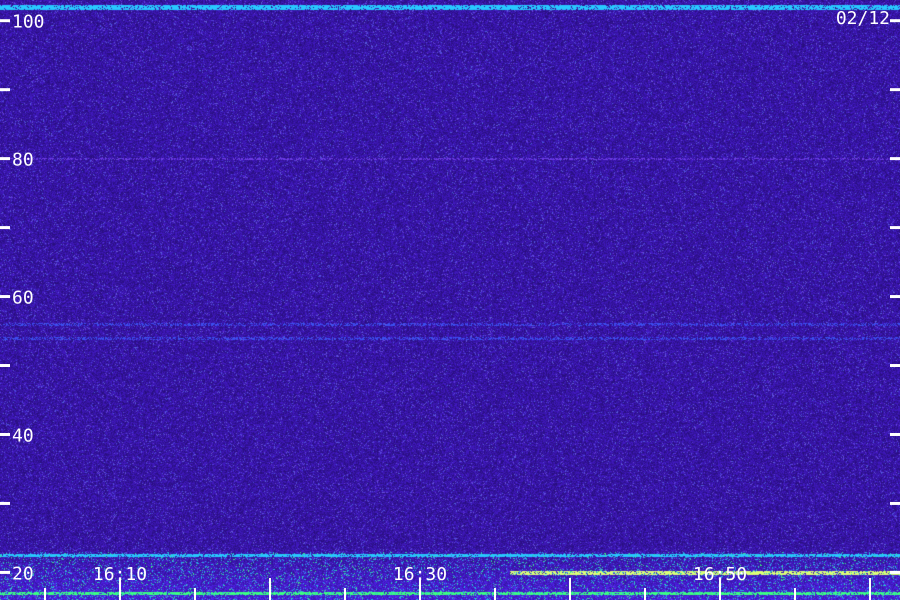 This screenshot has height=600, width=900. What do you see at coordinates (720, 574) in the screenshot?
I see `x-tick-label: 16:50` at bounding box center [720, 574].